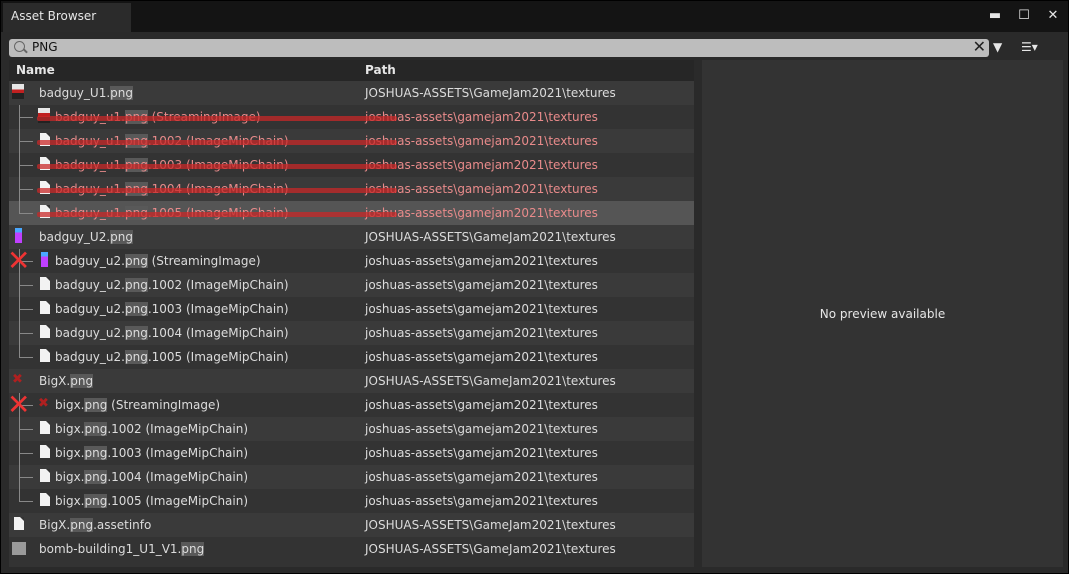  What do you see at coordinates (218, 357) in the screenshot?
I see `asset-name-suffix: .1005 (ImageMipChain)` at bounding box center [218, 357].